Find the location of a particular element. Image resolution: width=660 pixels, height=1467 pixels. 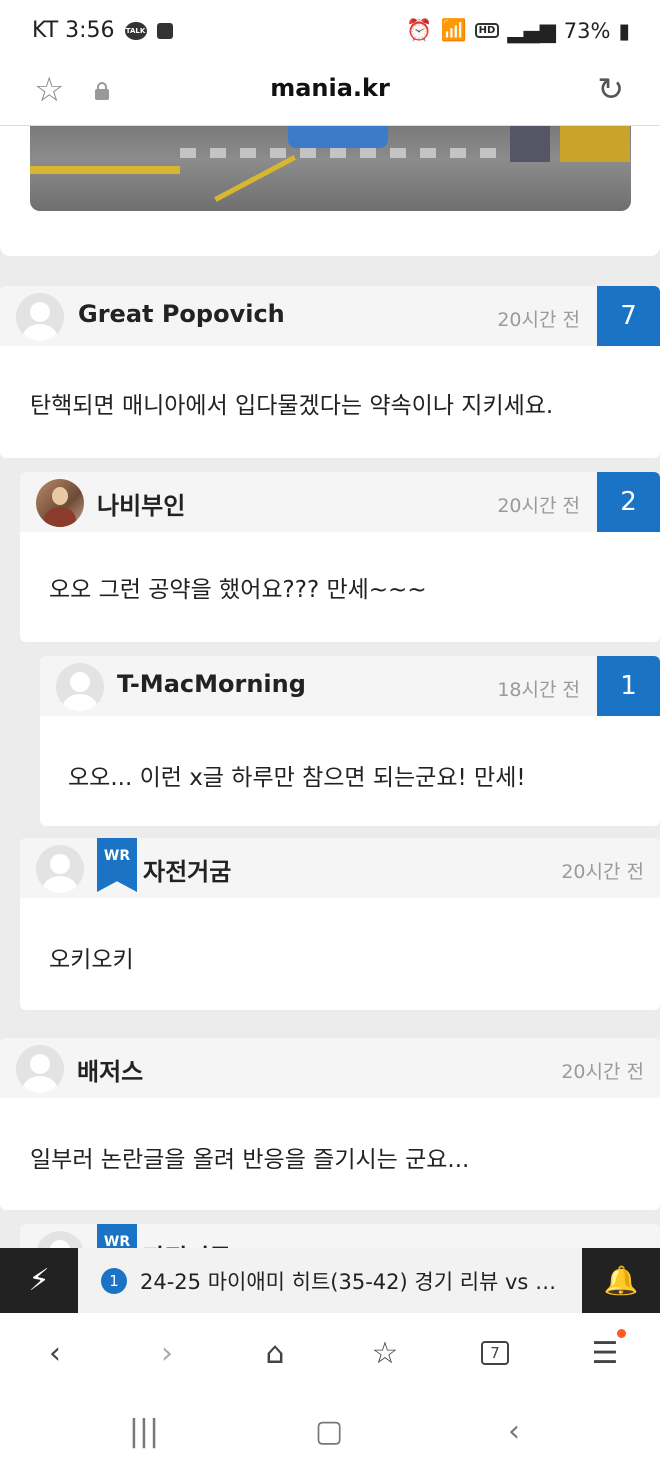

comment-author: Great Popovich is located at coordinates (181, 314).